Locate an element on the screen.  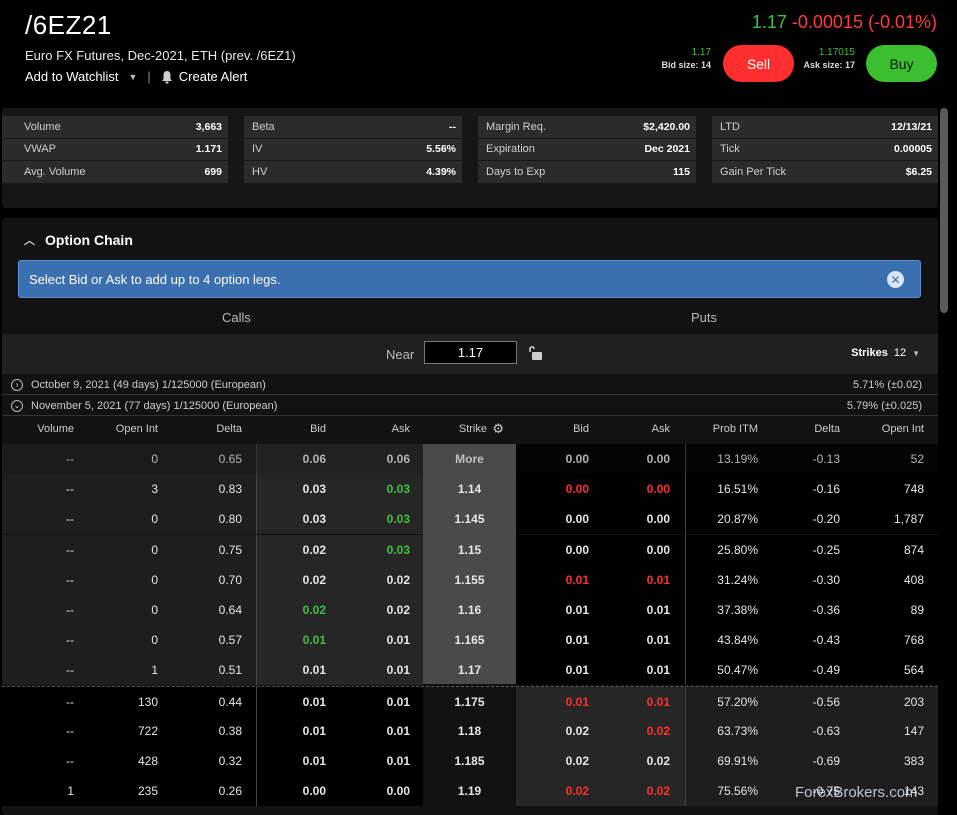
strike-value: 1.165 is located at coordinates (469, 640).